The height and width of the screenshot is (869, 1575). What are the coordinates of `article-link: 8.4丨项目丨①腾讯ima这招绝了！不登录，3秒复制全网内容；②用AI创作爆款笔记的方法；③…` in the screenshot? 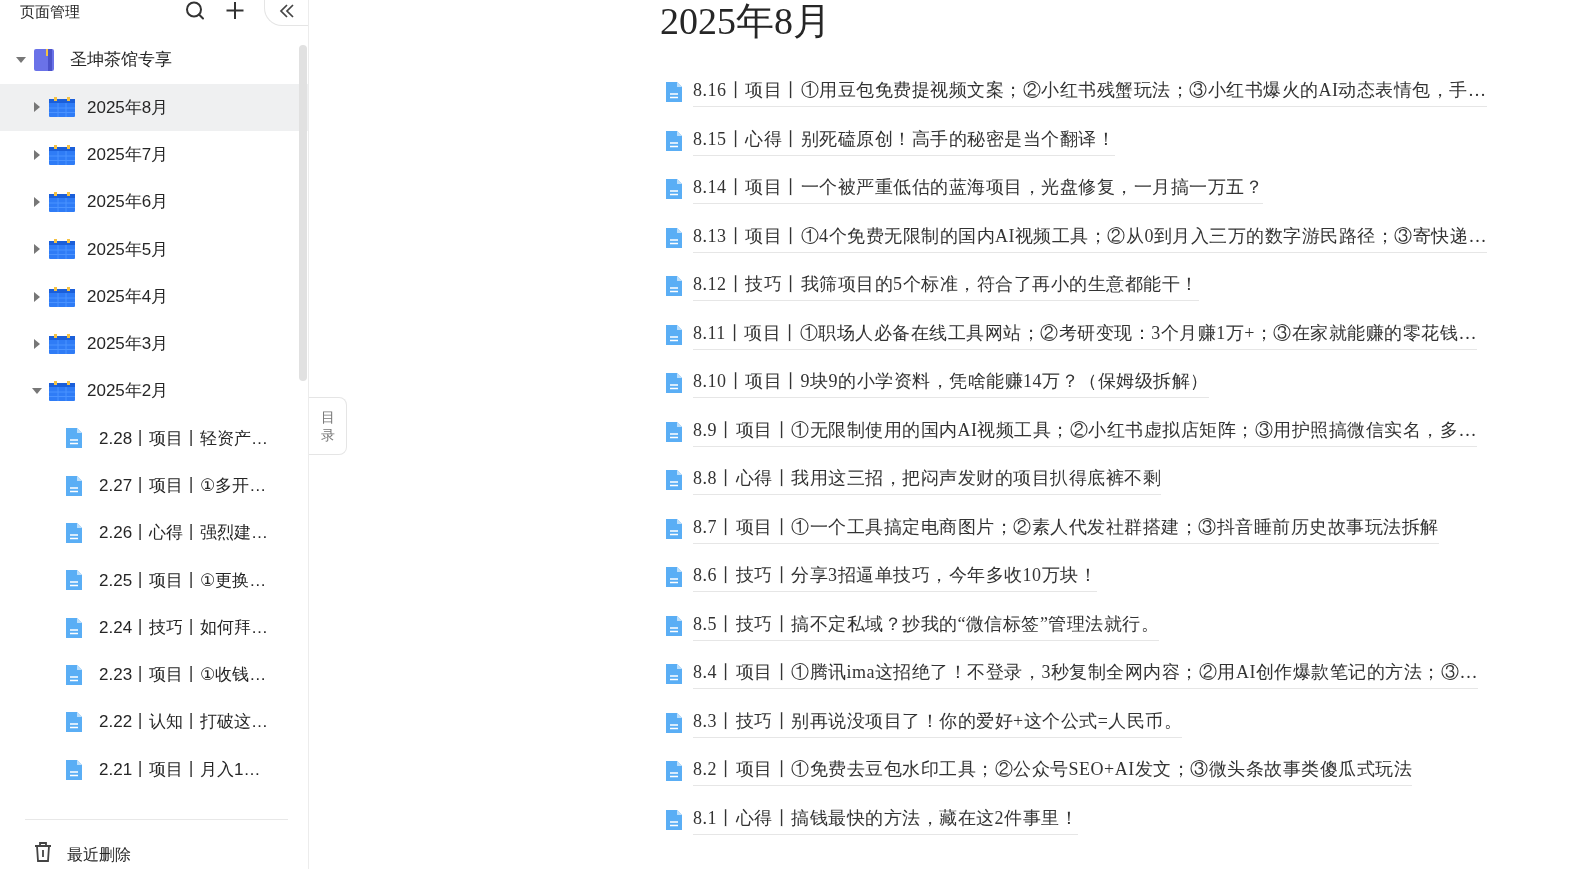 It's located at (1085, 674).